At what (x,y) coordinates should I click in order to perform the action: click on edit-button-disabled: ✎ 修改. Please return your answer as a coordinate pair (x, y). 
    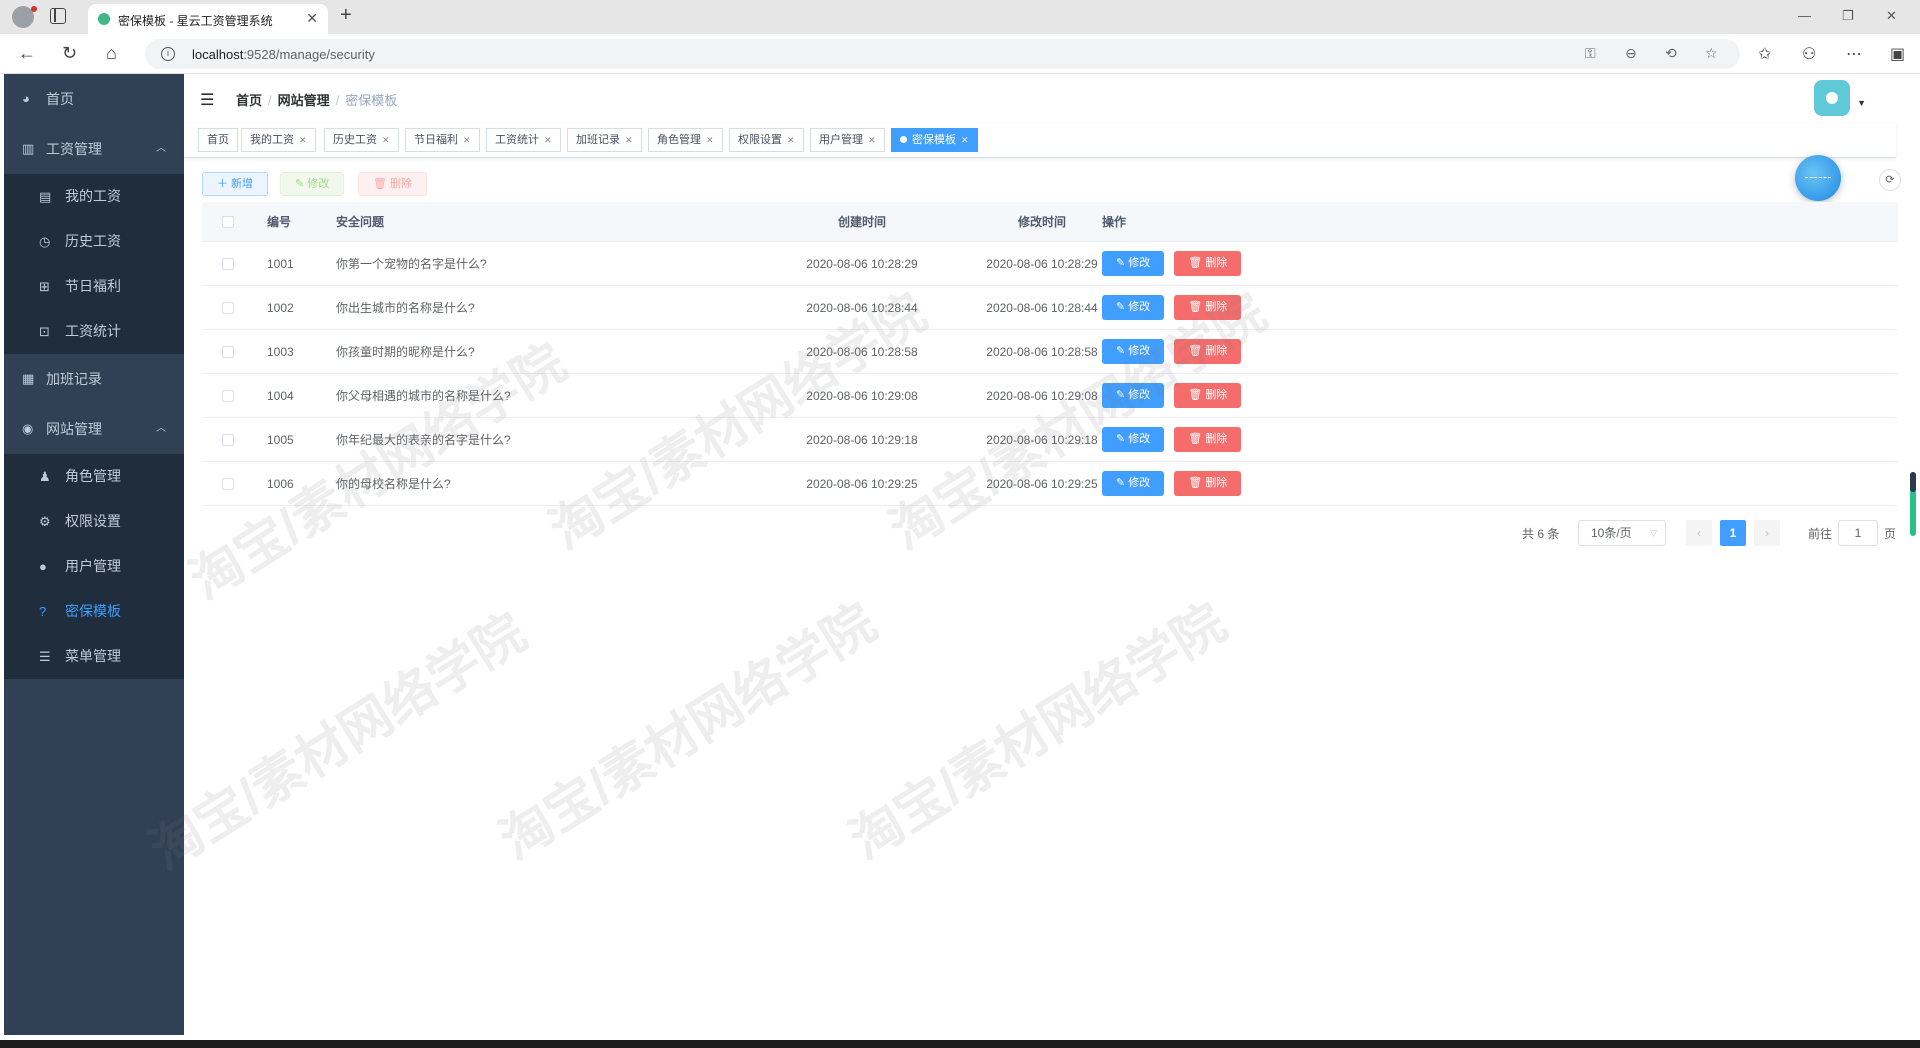
    Looking at the image, I should click on (312, 184).